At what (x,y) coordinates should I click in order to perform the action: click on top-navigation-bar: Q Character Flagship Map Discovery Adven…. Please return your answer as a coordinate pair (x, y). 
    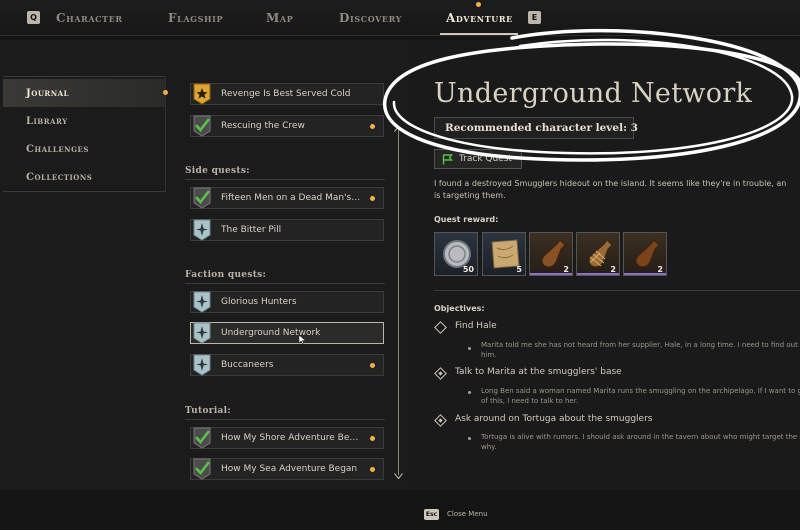
    Looking at the image, I should click on (400, 18).